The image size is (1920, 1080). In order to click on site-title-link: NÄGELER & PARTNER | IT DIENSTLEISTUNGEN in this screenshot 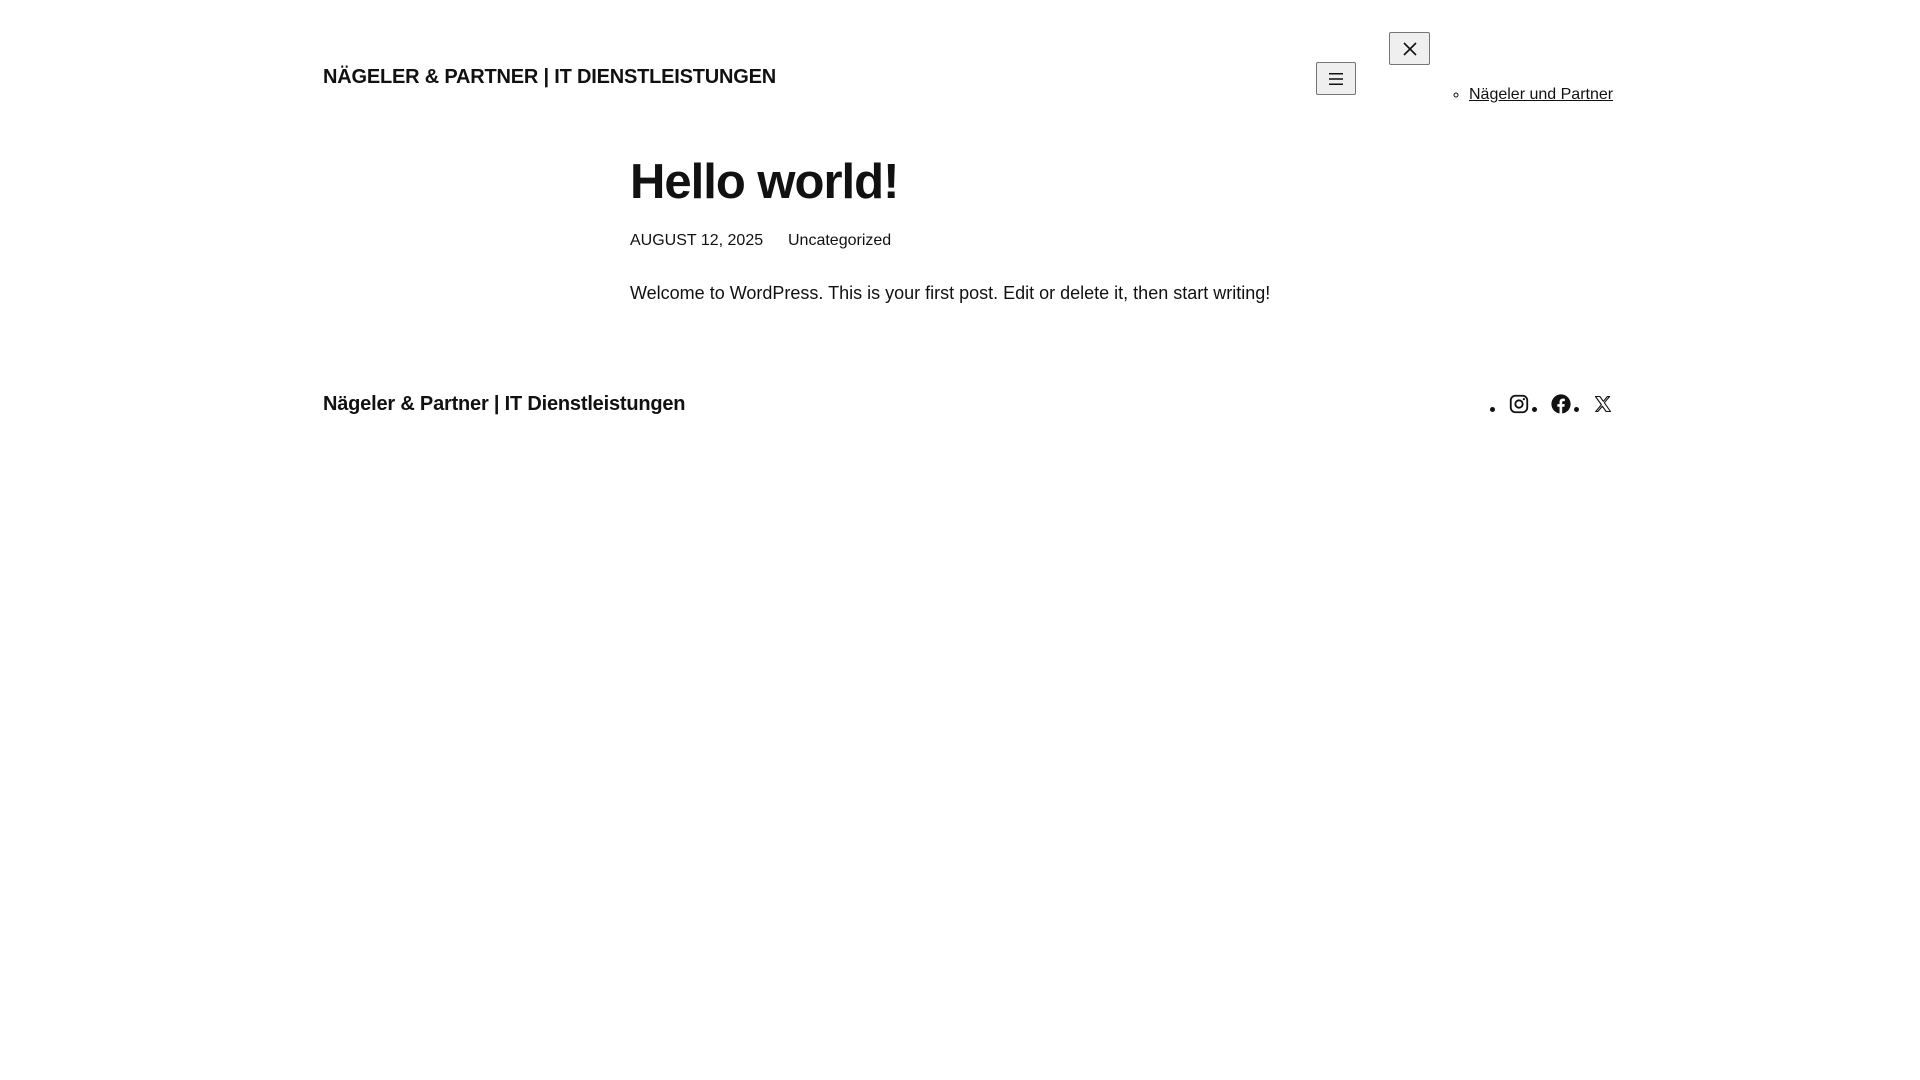, I will do `click(549, 77)`.